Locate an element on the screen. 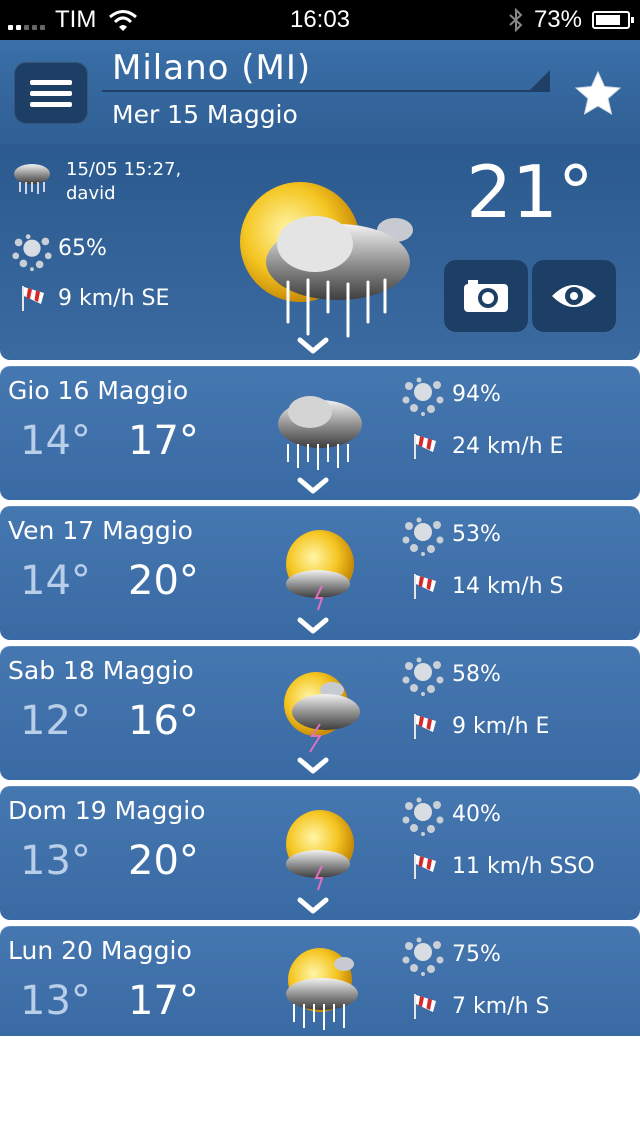 The height and width of the screenshot is (1136, 640). forecast-row: Dom 19 Maggio 13° 20° 40% 11 km/h SSO is located at coordinates (320, 853).